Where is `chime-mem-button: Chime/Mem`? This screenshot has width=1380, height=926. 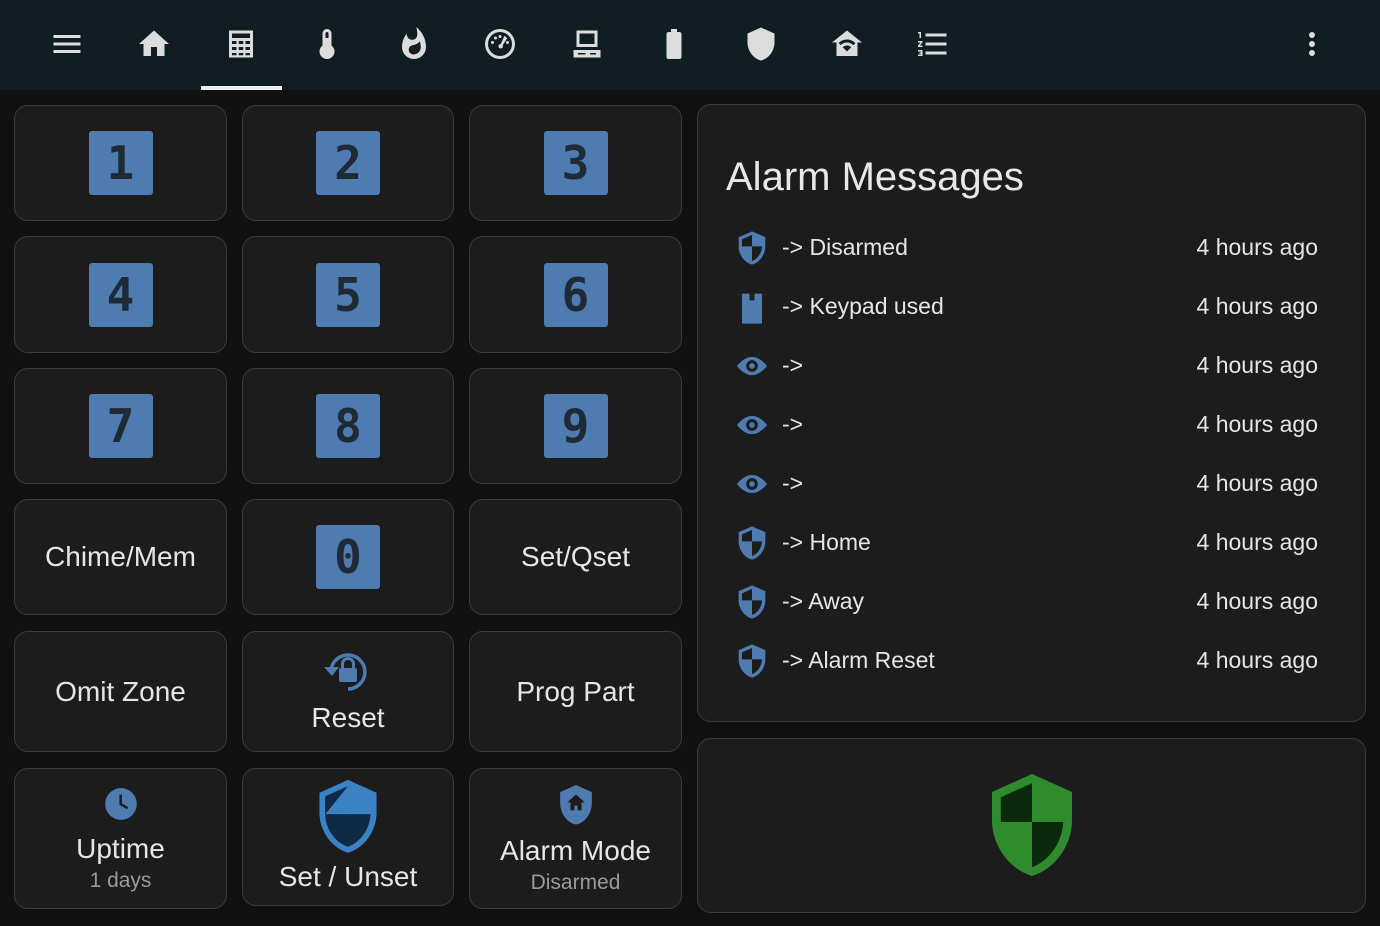
chime-mem-button: Chime/Mem is located at coordinates (120, 557).